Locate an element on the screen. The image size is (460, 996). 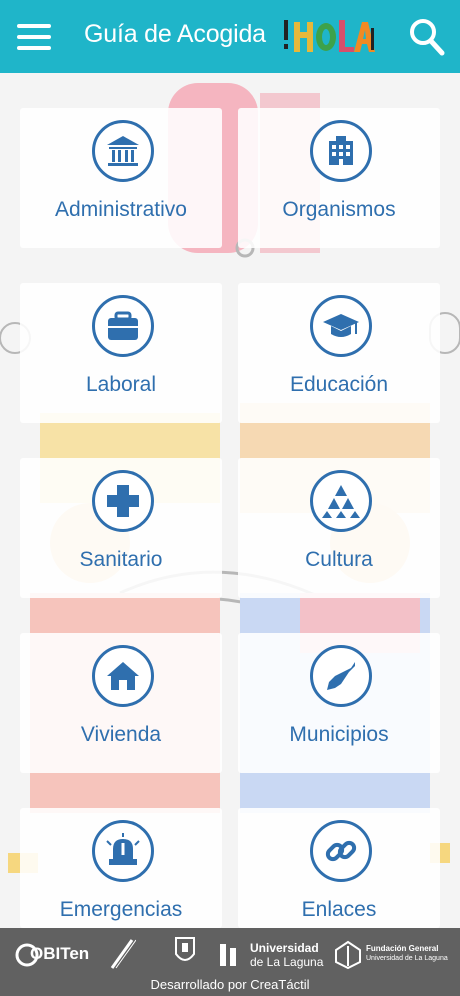
siren-icon is located at coordinates (123, 851).